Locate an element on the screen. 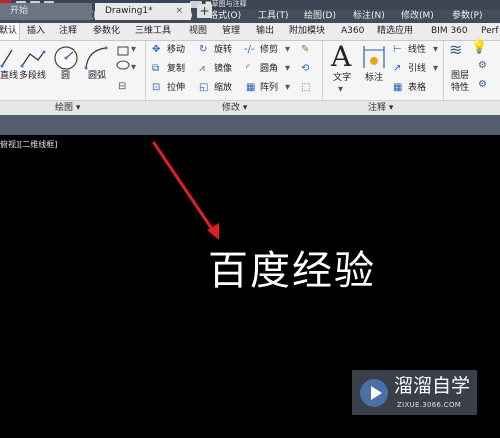 The image size is (500, 438). watermark-title: 溜溜自学 is located at coordinates (432, 386).